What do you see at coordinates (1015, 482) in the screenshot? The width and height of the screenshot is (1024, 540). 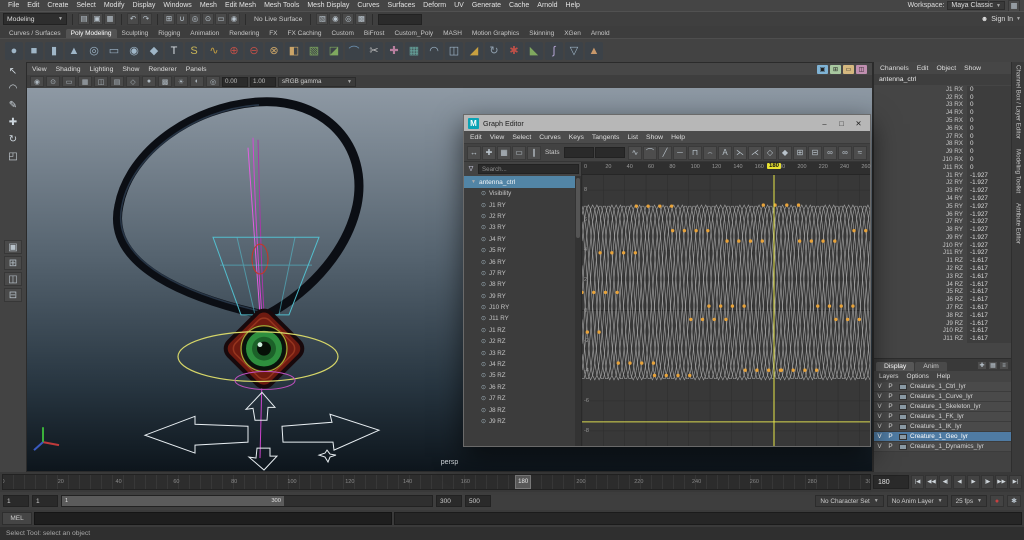 I see `transport-button: ▶|` at bounding box center [1015, 482].